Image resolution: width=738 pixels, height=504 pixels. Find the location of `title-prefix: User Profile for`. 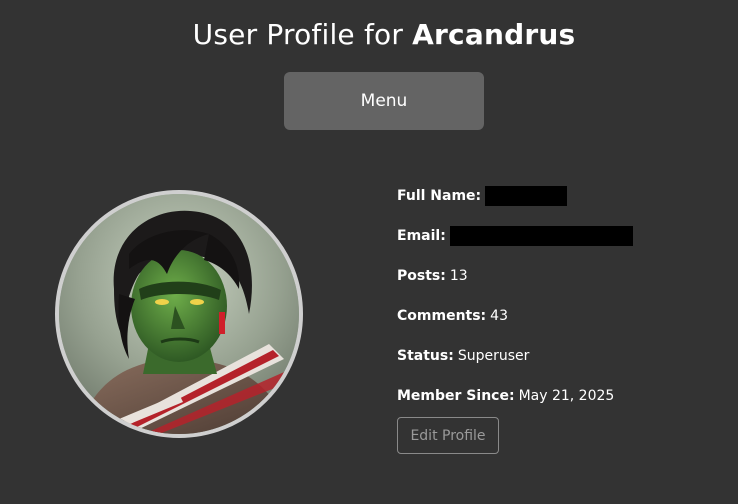

title-prefix: User Profile for is located at coordinates (298, 34).